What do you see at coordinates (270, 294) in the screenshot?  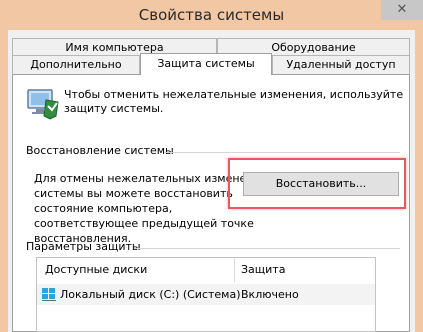 I see `protection-status: Включено` at bounding box center [270, 294].